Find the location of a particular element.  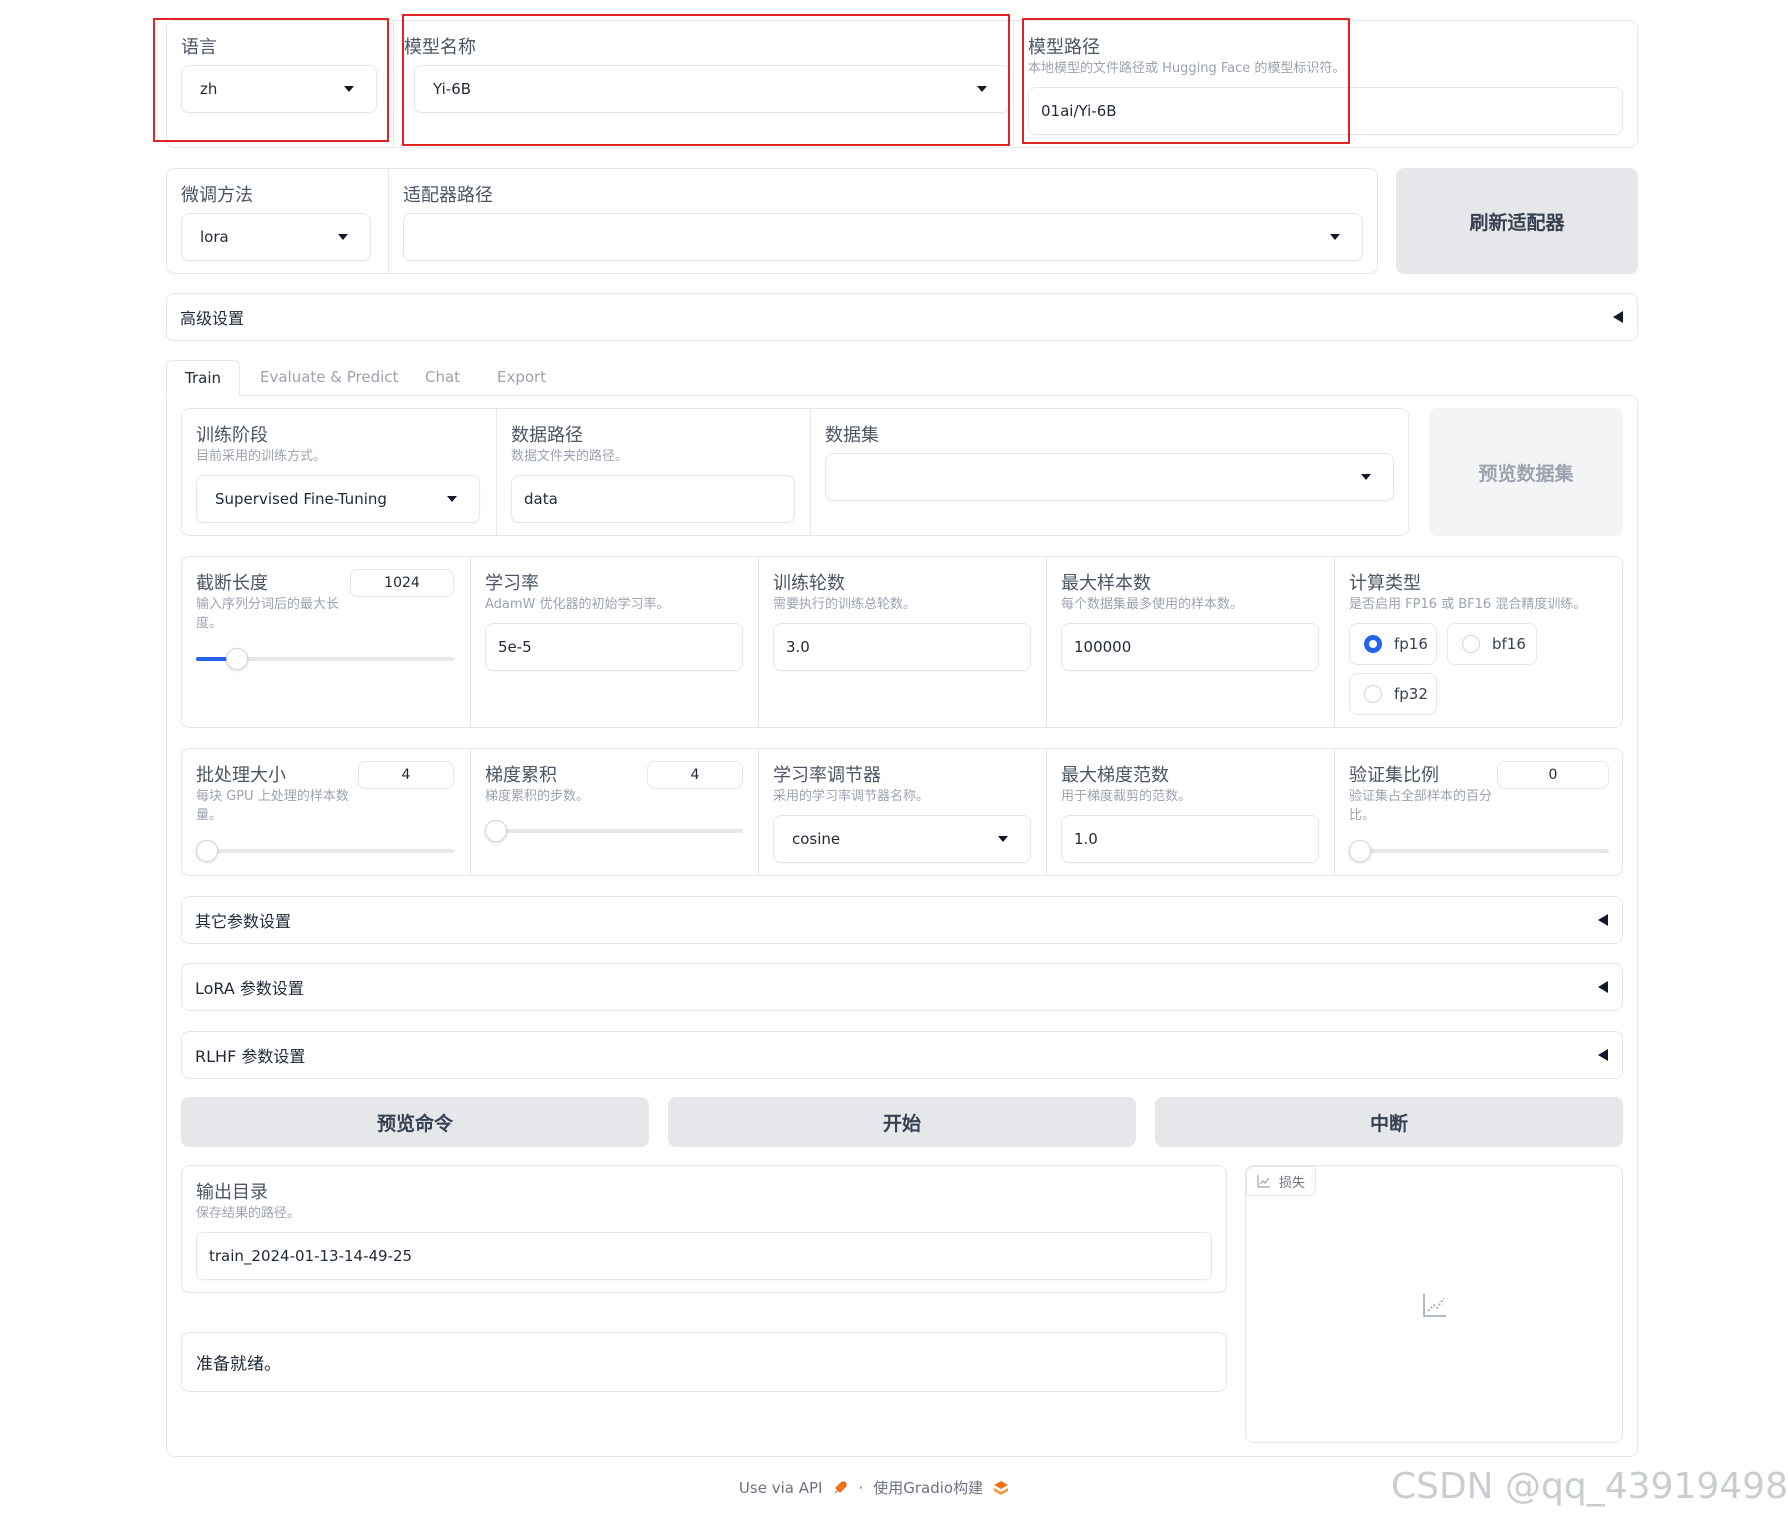

max-samples-value: 100000 is located at coordinates (1103, 647).